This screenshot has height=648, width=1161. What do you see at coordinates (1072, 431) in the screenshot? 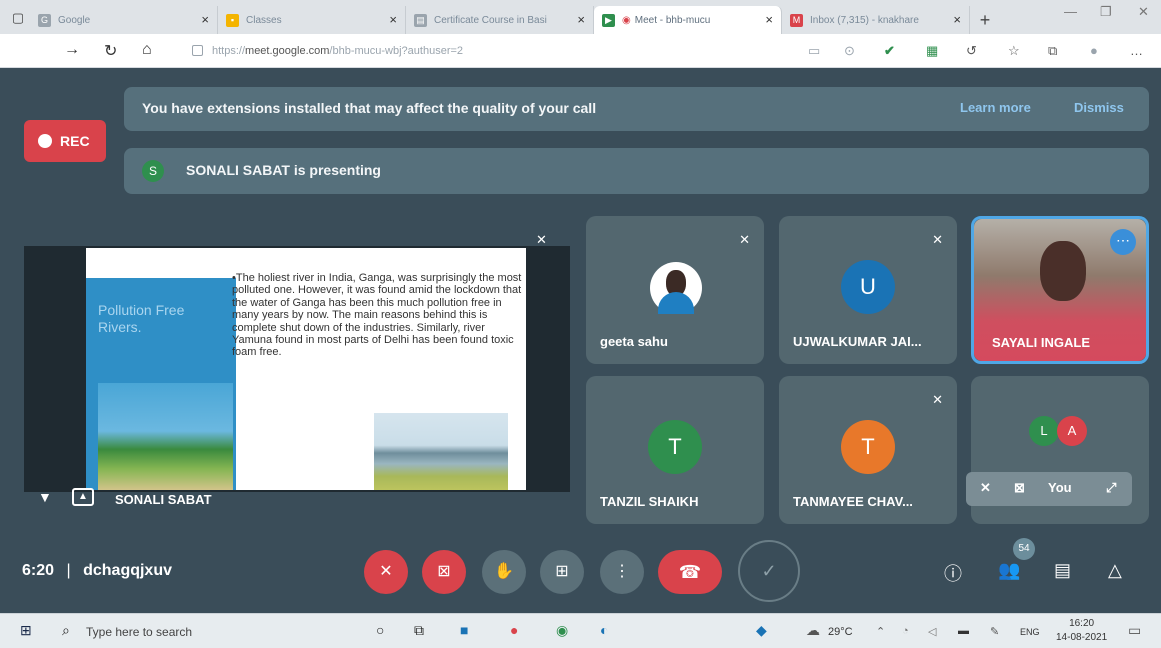
I see `self-avatar-a: A` at bounding box center [1072, 431].